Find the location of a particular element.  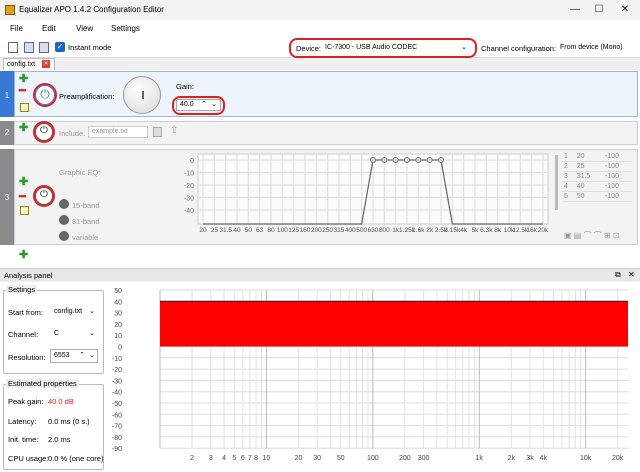

analysis-x-tick: 300 is located at coordinates (424, 458).